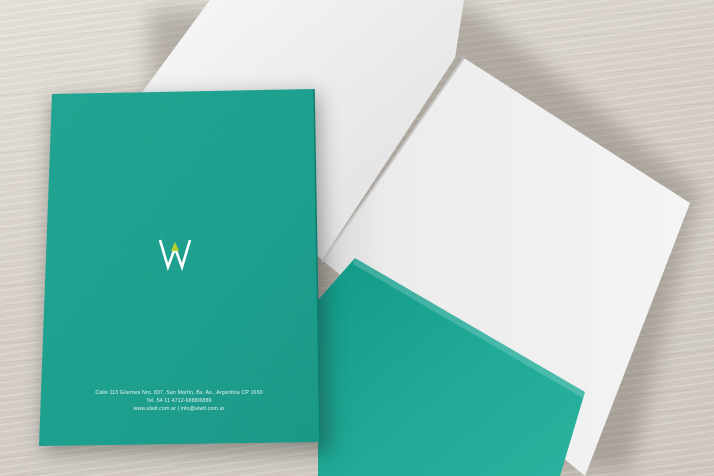 The image size is (714, 476). Describe the element at coordinates (179, 409) in the screenshot. I see `cover-web-text: www.alwit.com.ar | info@alwit.com.ar` at that location.